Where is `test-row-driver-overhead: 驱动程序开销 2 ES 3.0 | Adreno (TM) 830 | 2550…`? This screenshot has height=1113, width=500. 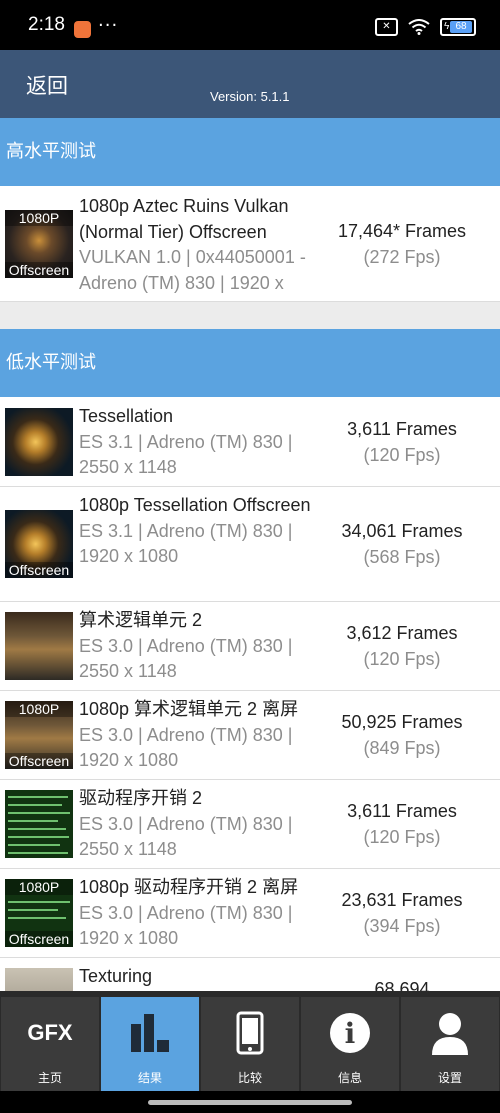 test-row-driver-overhead: 驱动程序开销 2 ES 3.0 | Adreno (TM) 830 | 2550… is located at coordinates (250, 824).